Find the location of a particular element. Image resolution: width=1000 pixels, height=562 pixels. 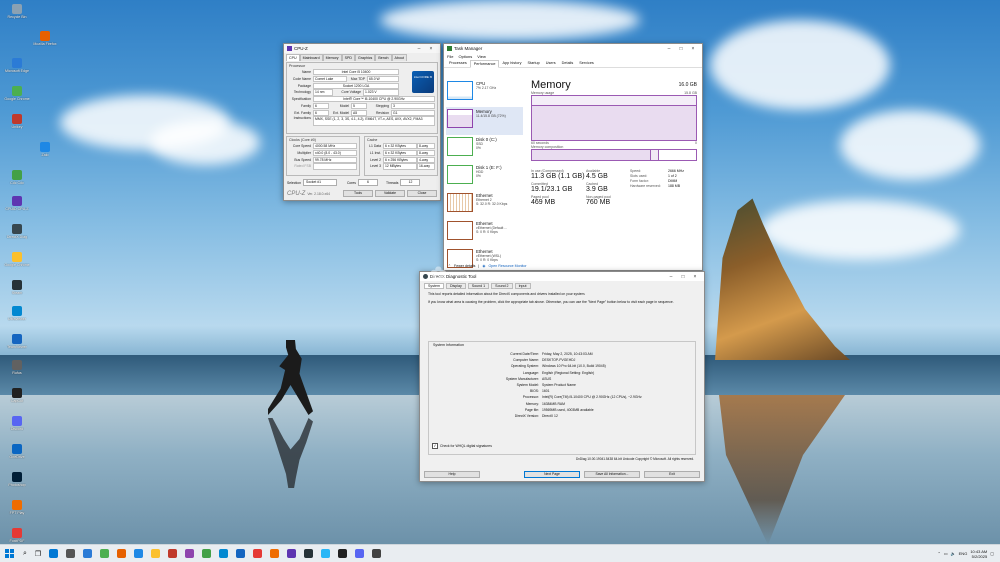

desktop-icon: Steam is located at coordinates (17, 287).